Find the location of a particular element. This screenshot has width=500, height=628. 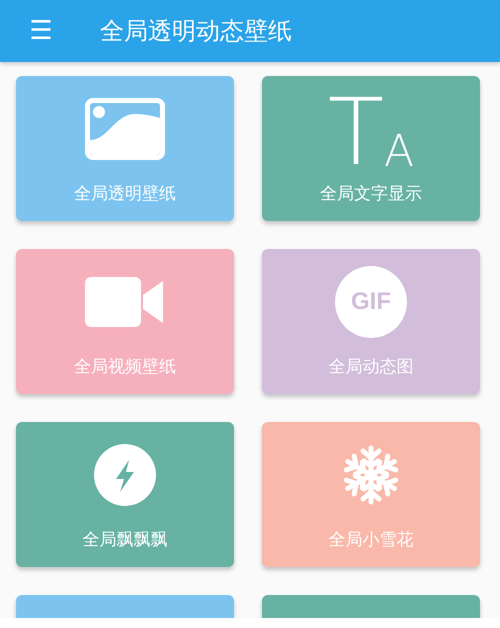

feature-tile: TA 全局文字显示 is located at coordinates (371, 148).